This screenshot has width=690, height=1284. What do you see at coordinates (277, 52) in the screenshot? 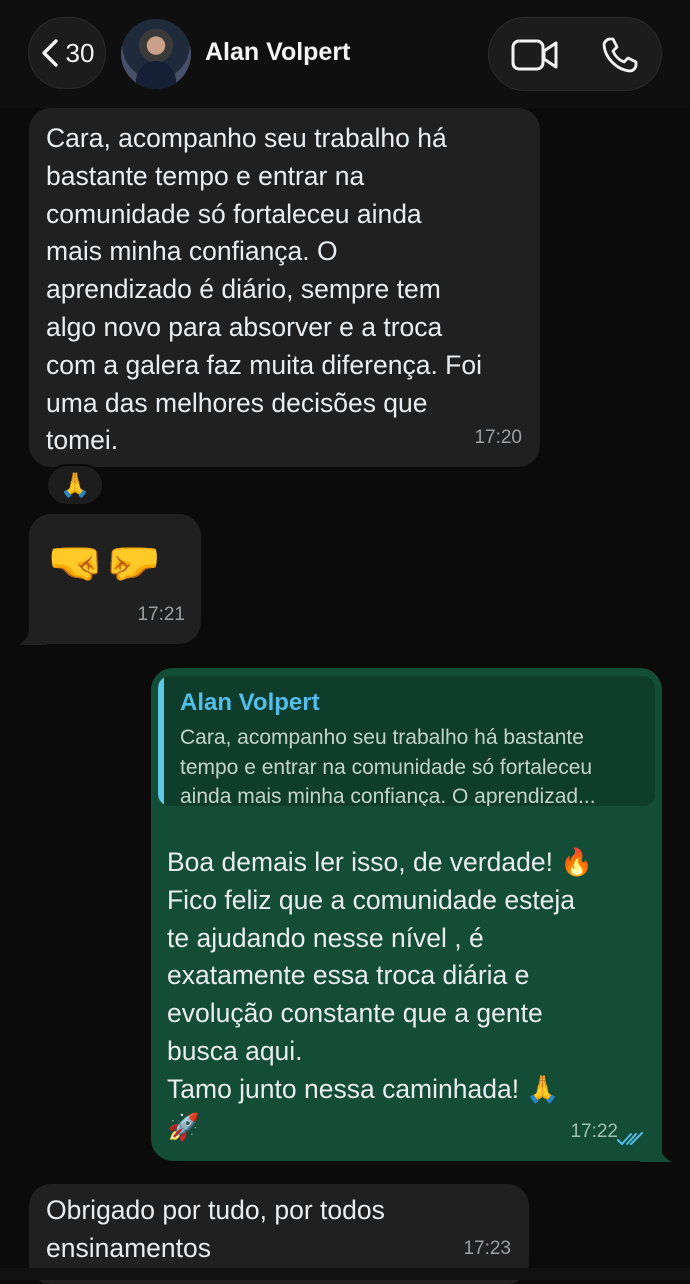
I see `contact-name: Alan Volpert` at bounding box center [277, 52].